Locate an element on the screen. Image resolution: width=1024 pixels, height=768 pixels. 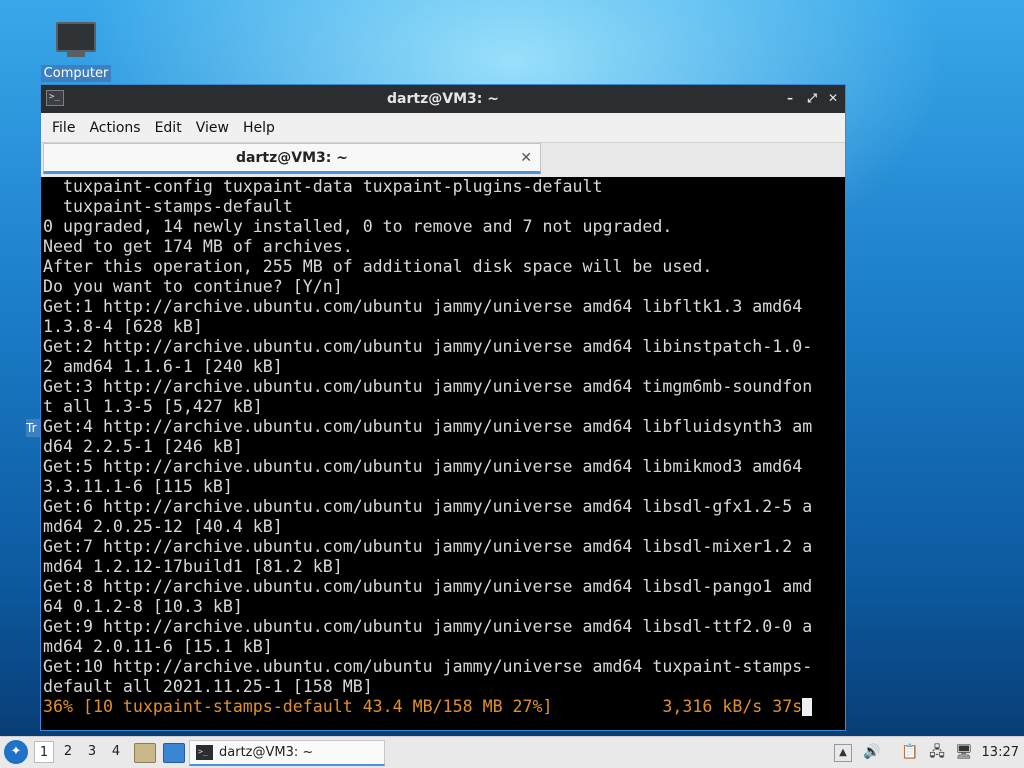
workspace-4-button: 4 is located at coordinates (116, 752).